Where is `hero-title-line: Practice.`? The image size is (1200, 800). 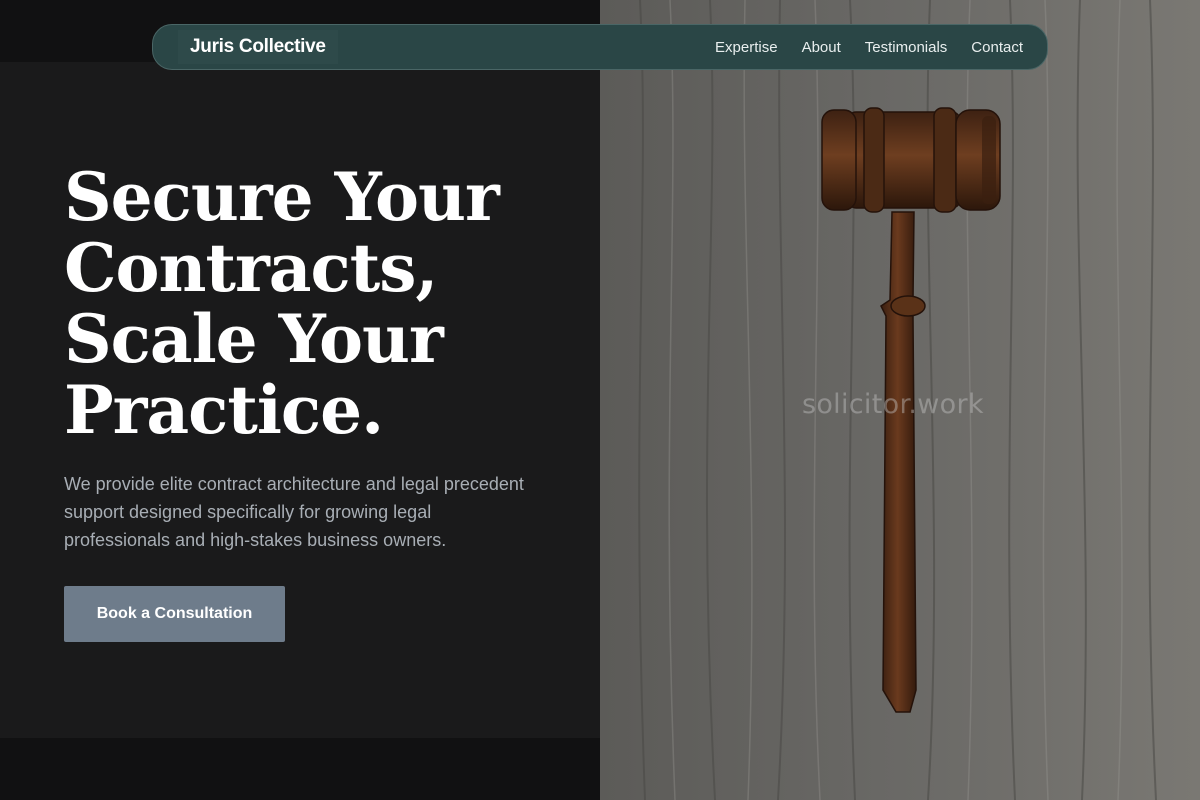
hero-title-line: Practice. is located at coordinates (224, 410).